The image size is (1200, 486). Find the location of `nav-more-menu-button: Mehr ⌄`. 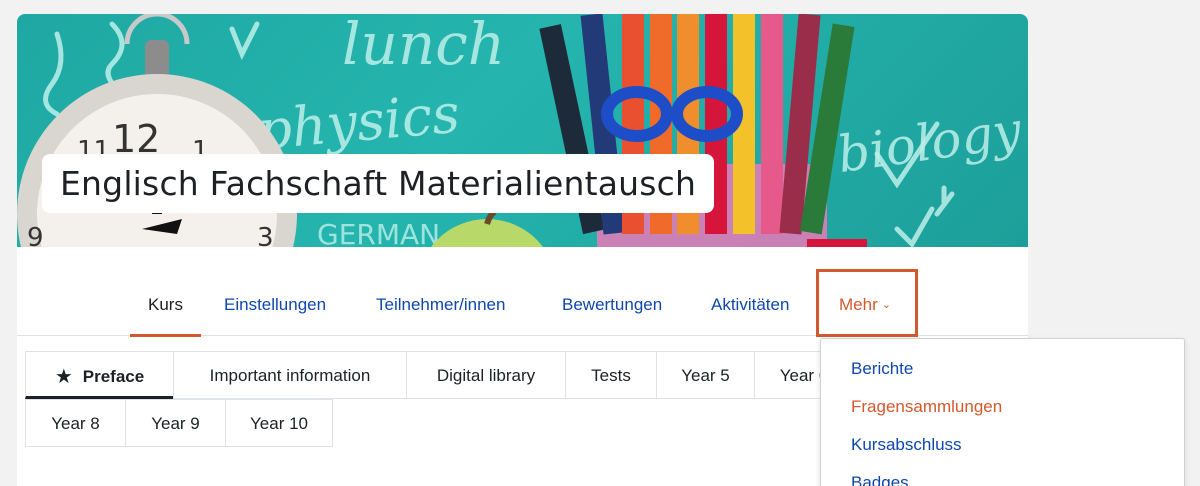

nav-more-menu-button: Mehr ⌄ is located at coordinates (867, 303).